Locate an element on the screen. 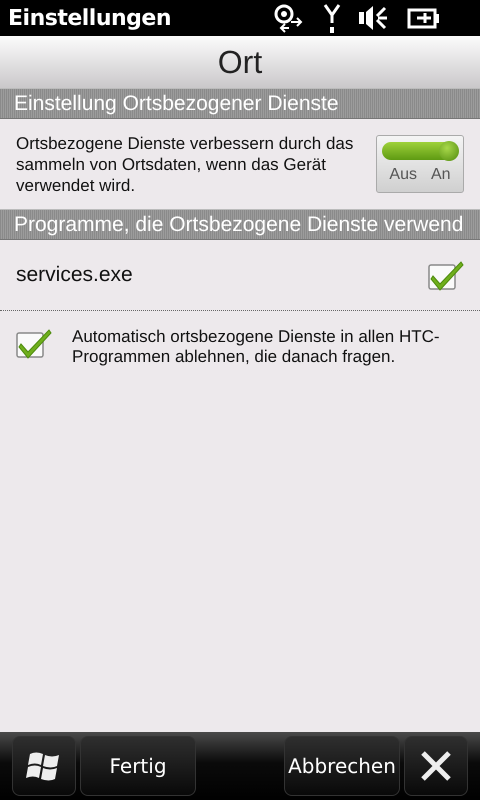 This screenshot has width=480, height=800. close-icon is located at coordinates (436, 766).